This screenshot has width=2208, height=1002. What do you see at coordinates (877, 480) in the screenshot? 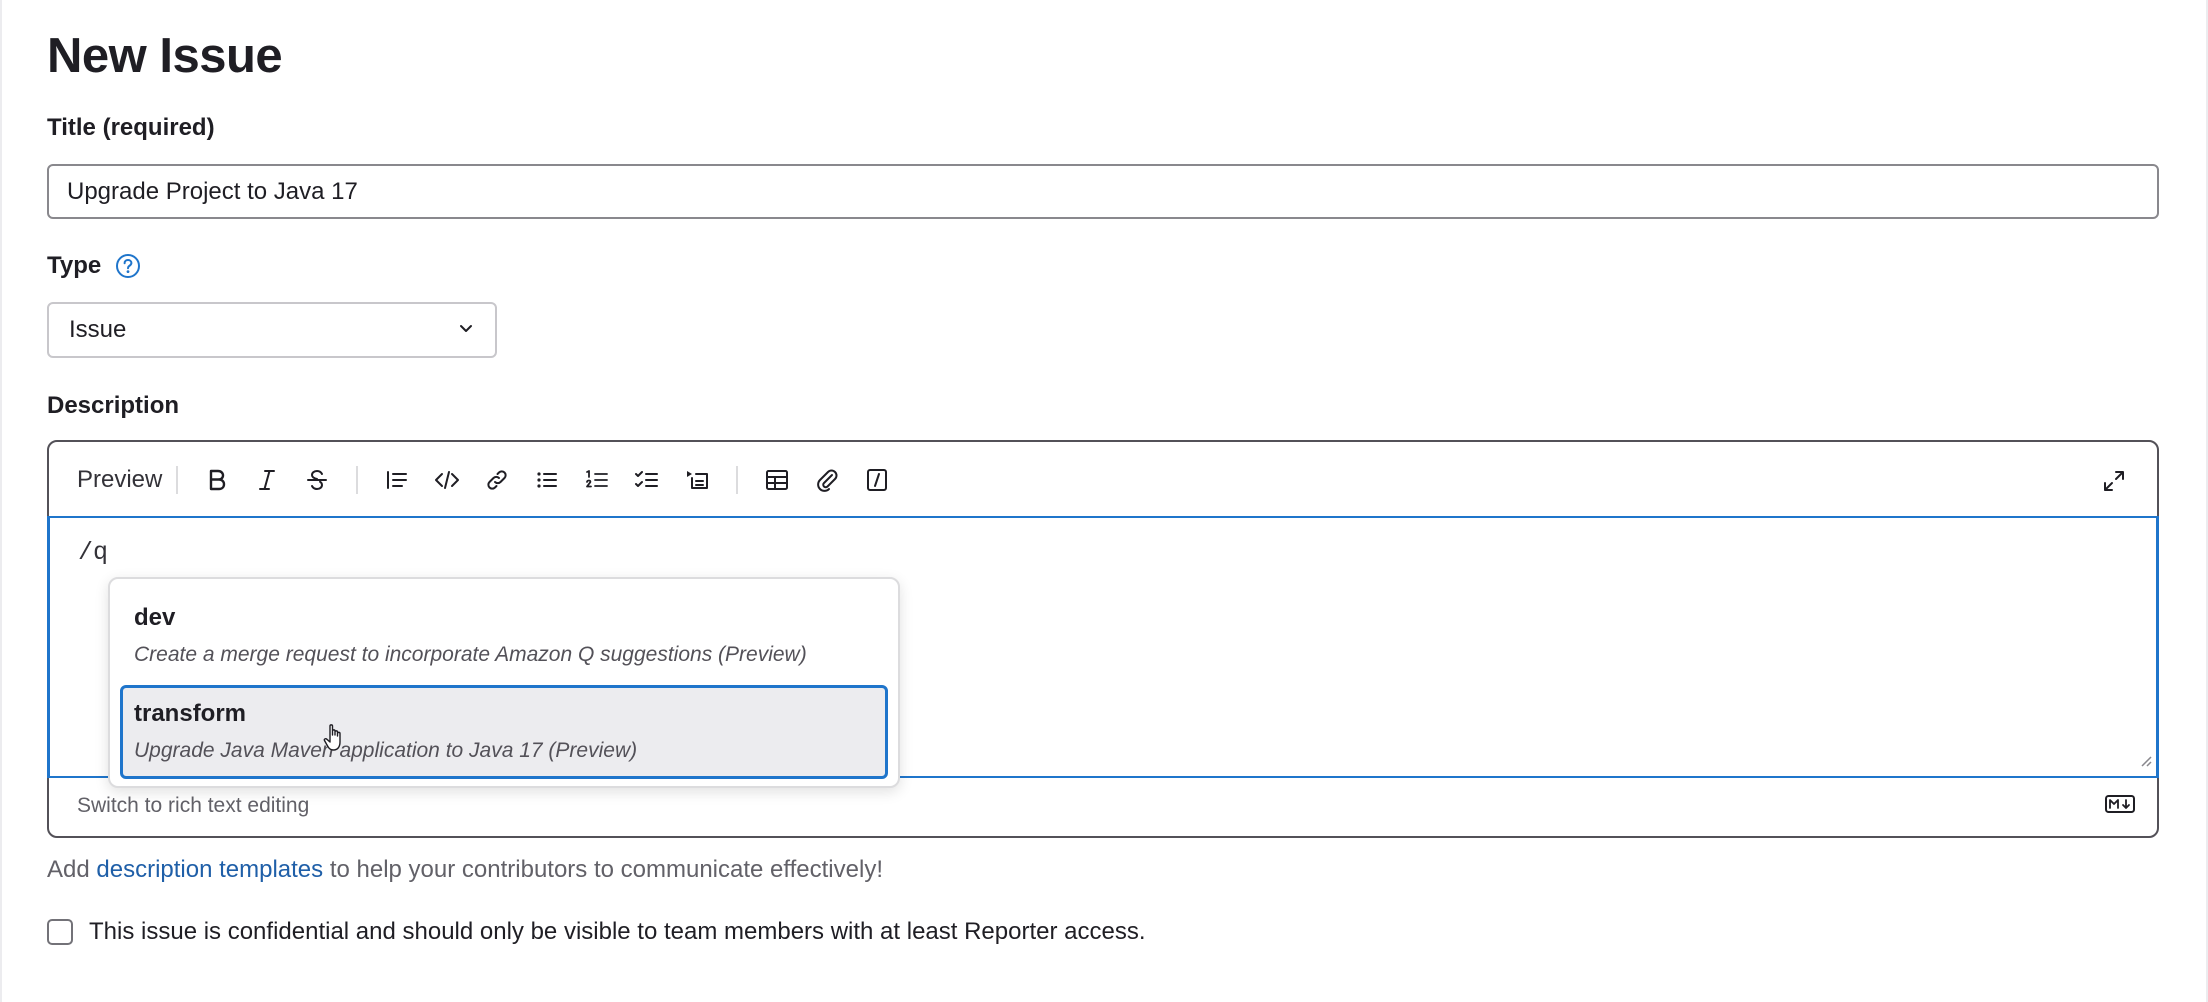
I see `quick-action-icon` at bounding box center [877, 480].